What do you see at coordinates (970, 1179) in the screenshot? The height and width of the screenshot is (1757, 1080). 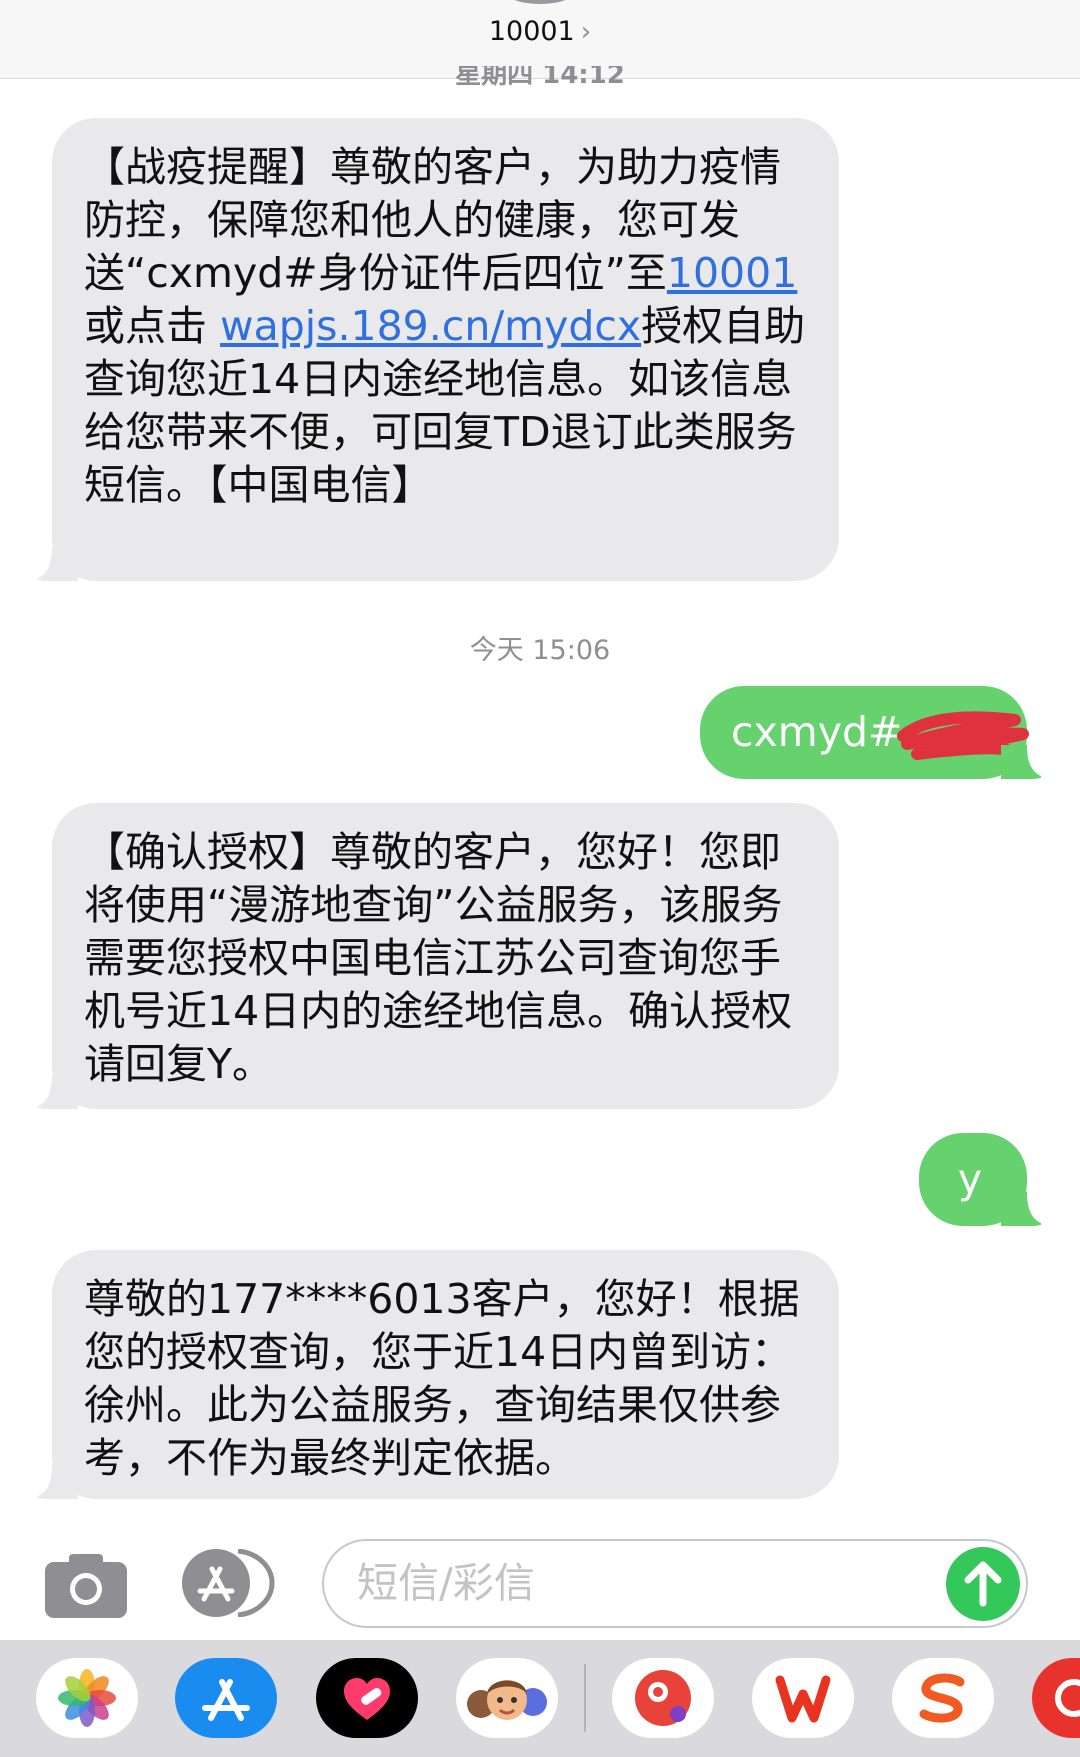 I see `message-text: y` at bounding box center [970, 1179].